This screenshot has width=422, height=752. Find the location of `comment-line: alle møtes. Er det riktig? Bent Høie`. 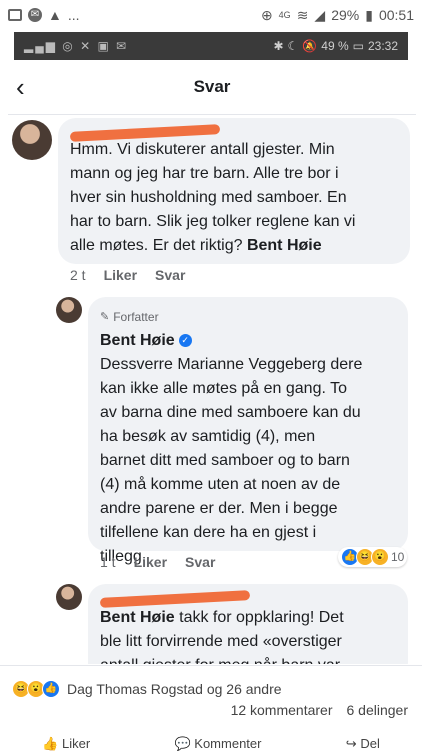

comment-line: alle møtes. Er det riktig? Bent Høie is located at coordinates (234, 246).